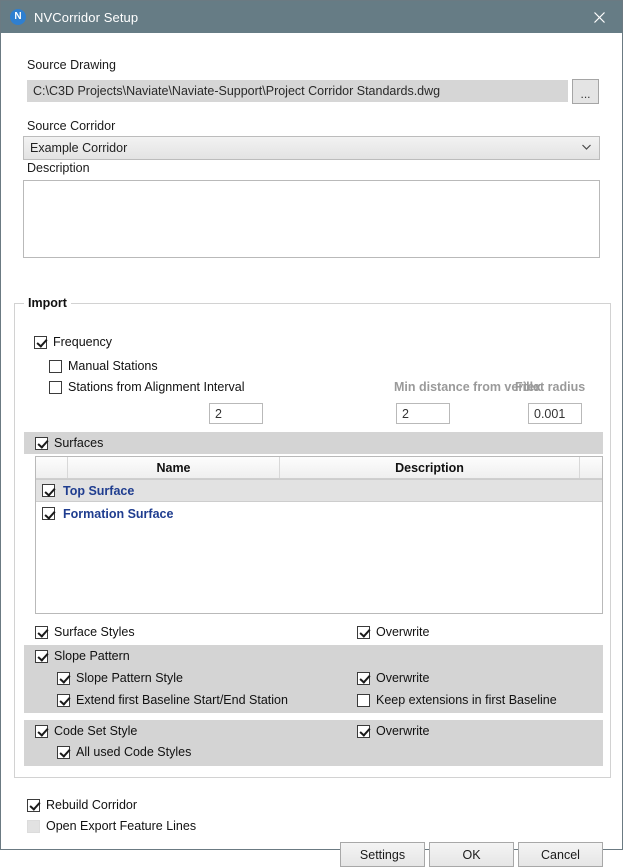  I want to click on open-export-feature-lines-label: Open Export Feature Lines, so click(121, 826).